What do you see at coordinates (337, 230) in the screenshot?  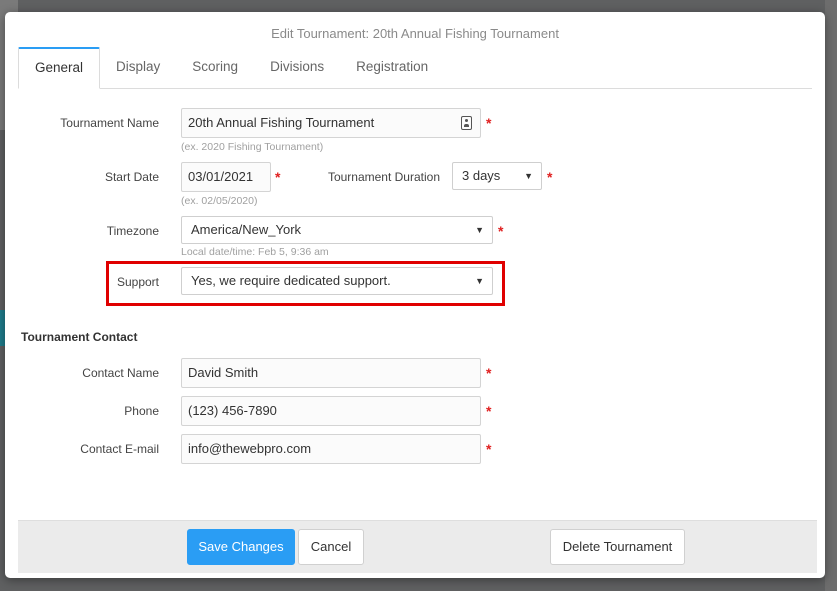 I see `timezone-select: America/New_York ▼` at bounding box center [337, 230].